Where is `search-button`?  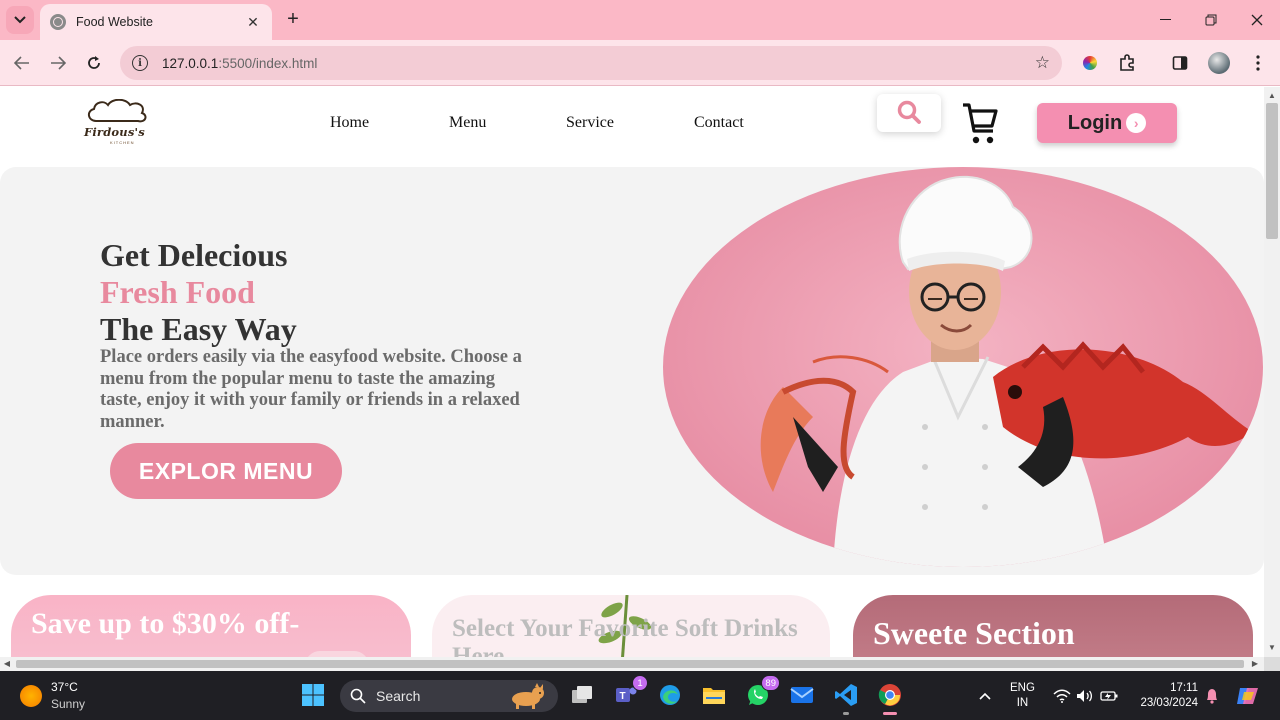
search-button is located at coordinates (909, 113).